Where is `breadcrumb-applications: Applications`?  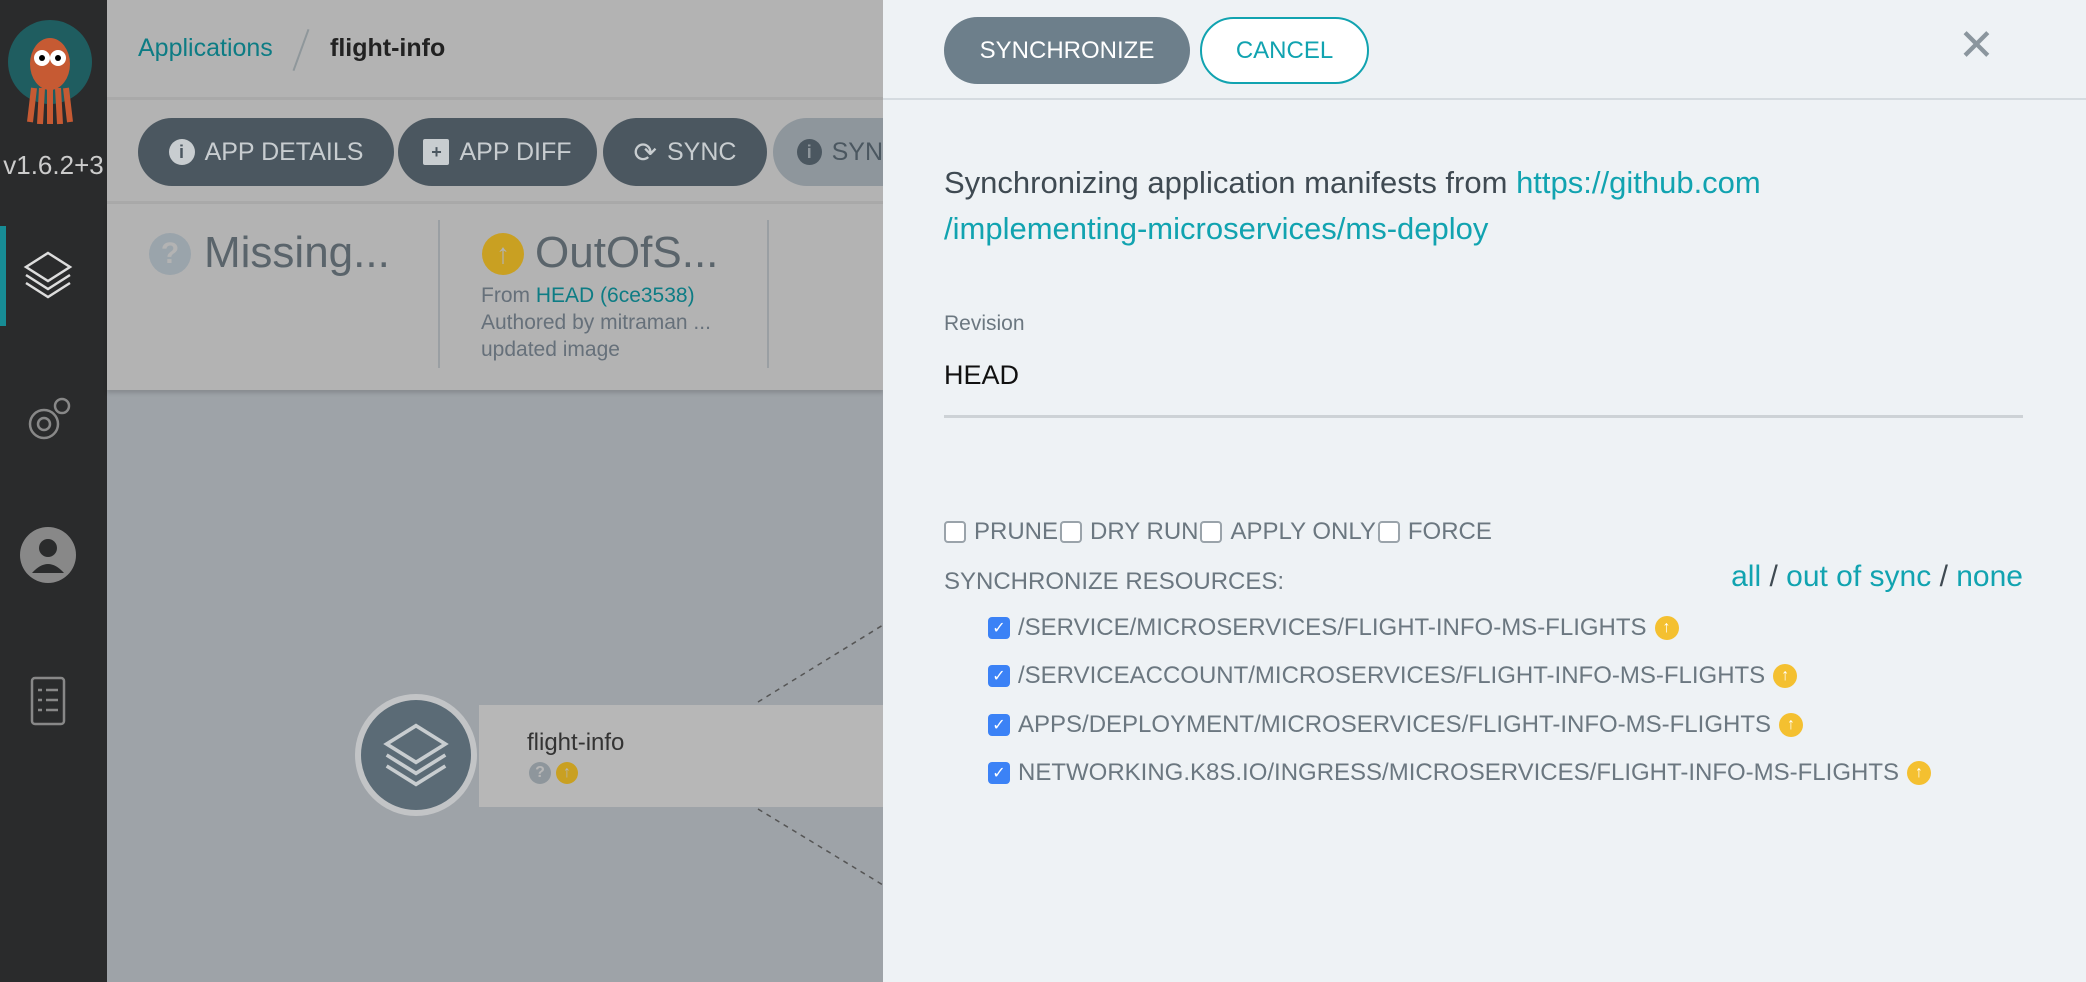 breadcrumb-applications: Applications is located at coordinates (205, 48).